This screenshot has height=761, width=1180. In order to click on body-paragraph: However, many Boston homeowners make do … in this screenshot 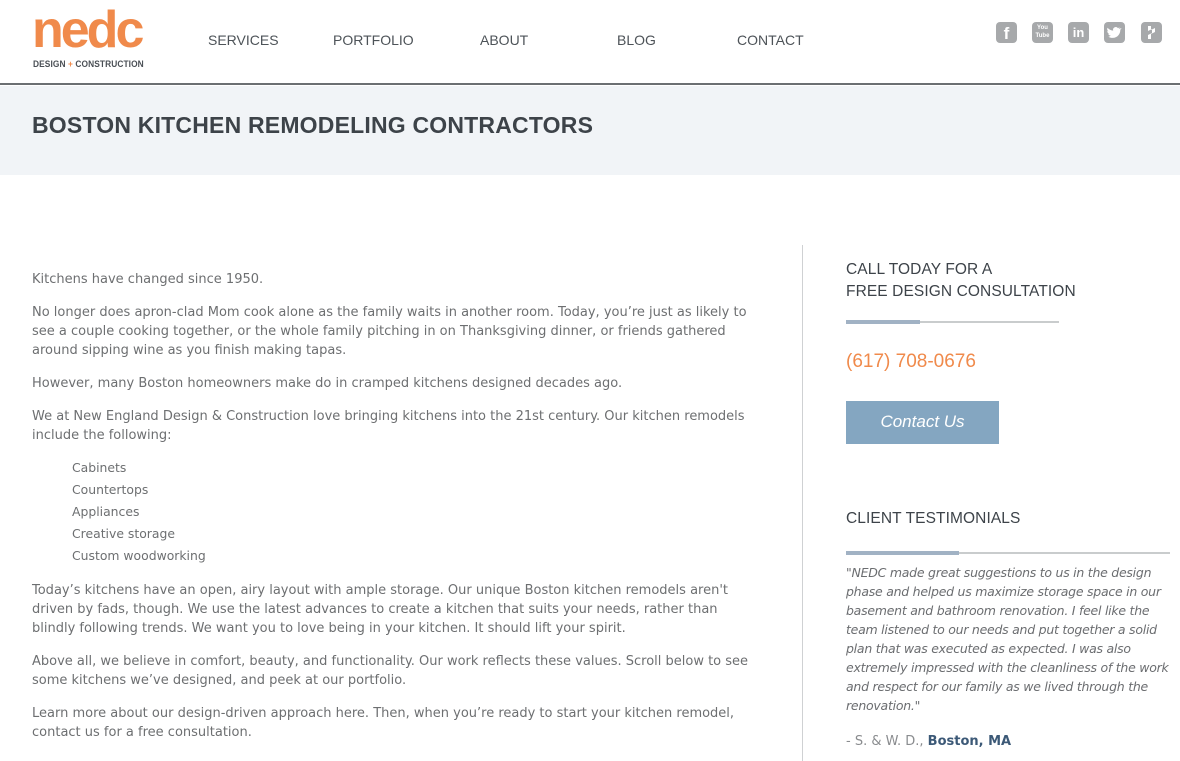, I will do `click(327, 383)`.